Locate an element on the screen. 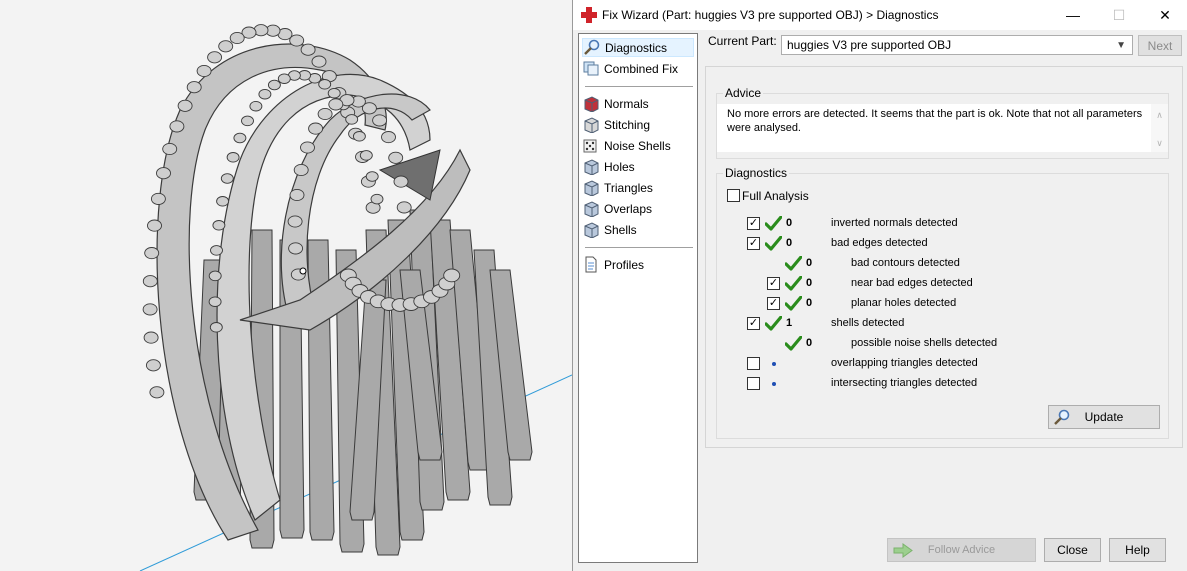 The image size is (1187, 571). nav-item-noise-shells: Noise Shells is located at coordinates (638, 145).